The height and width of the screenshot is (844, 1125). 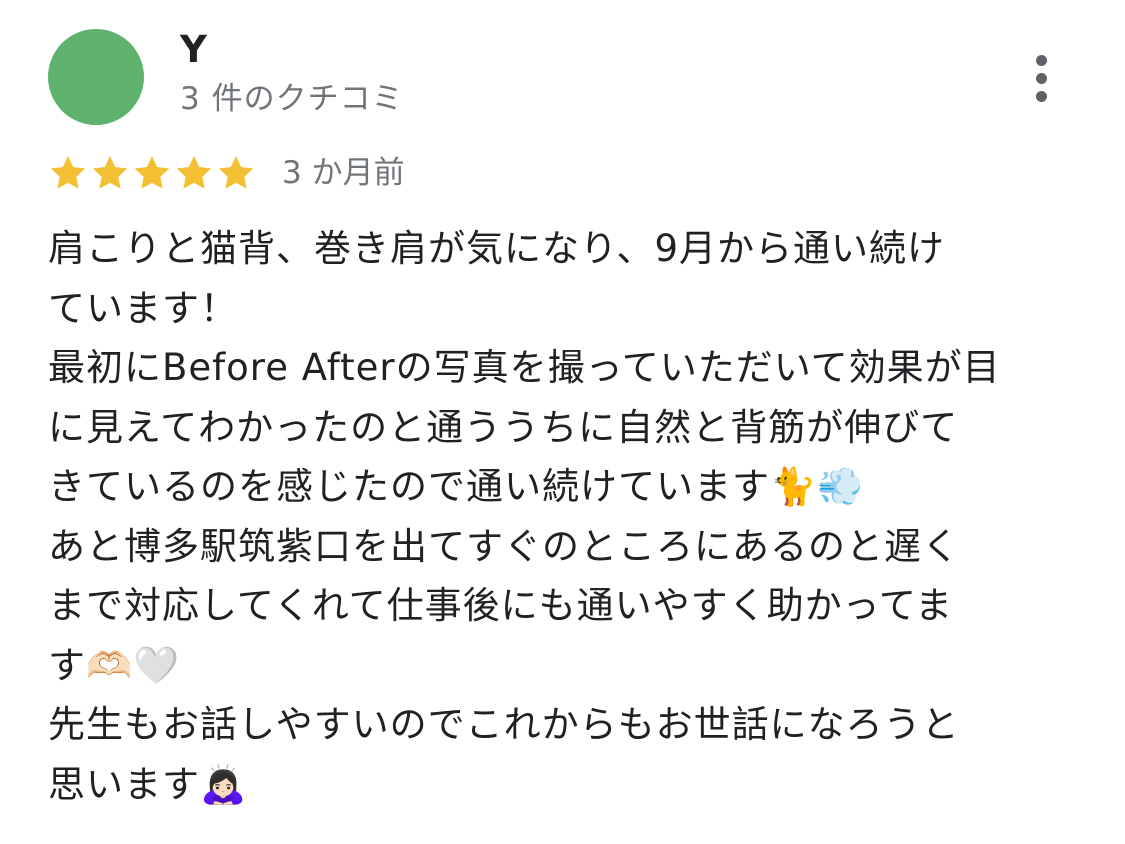 I want to click on reviewer-review-count: 3 件のクチコミ, so click(x=292, y=99).